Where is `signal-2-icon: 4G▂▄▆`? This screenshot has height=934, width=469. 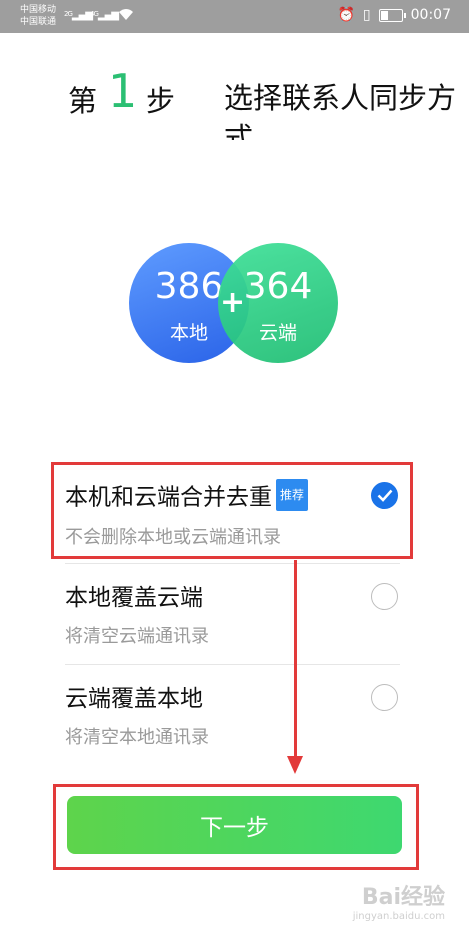
signal-2-icon: 4G▂▄▆ is located at coordinates (104, 15).